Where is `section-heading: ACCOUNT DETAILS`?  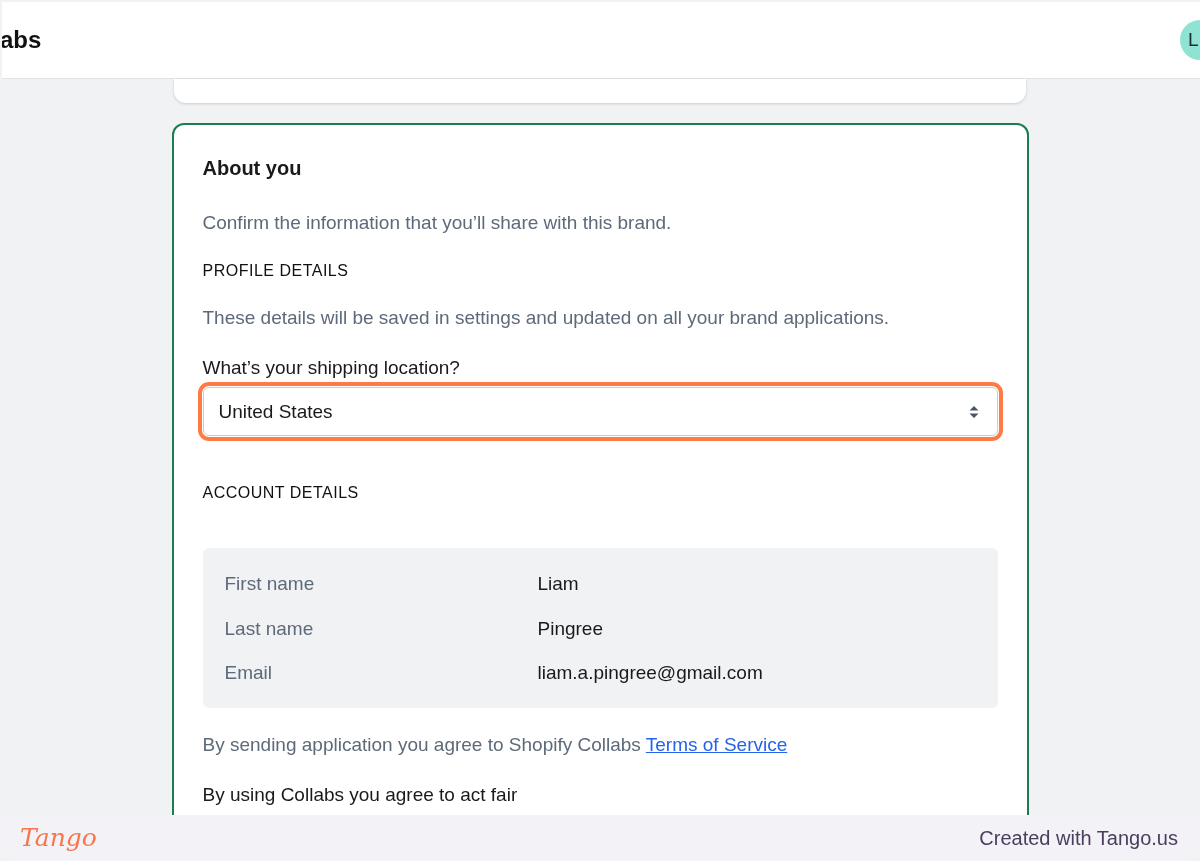 section-heading: ACCOUNT DETAILS is located at coordinates (281, 493).